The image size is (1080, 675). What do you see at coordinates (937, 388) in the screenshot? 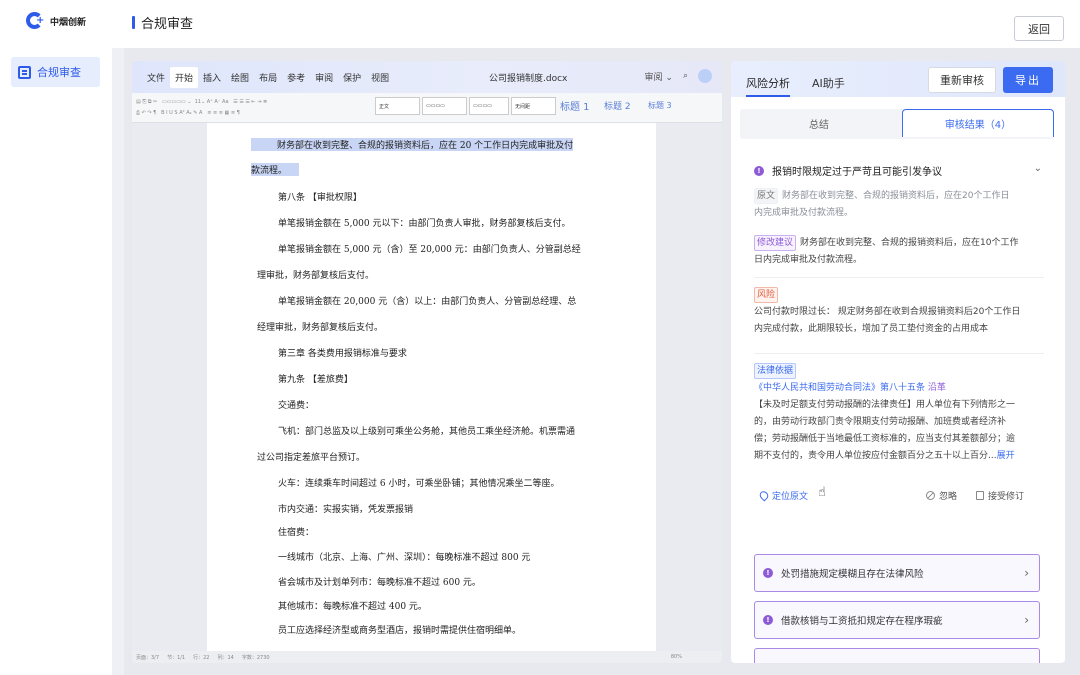
I see `law-history-link: 沿革` at bounding box center [937, 388].